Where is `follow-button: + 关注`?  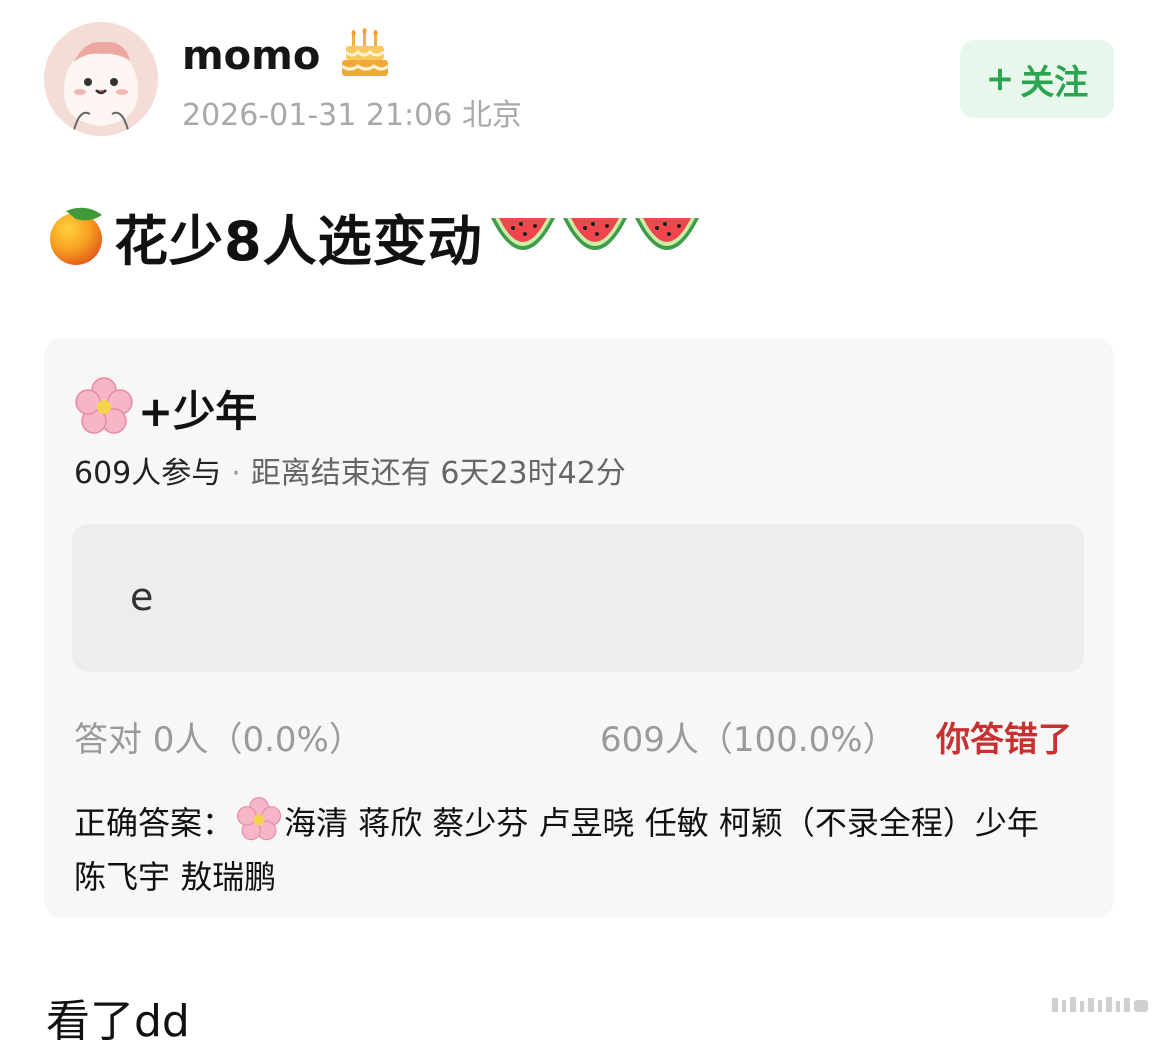 follow-button: + 关注 is located at coordinates (1037, 79).